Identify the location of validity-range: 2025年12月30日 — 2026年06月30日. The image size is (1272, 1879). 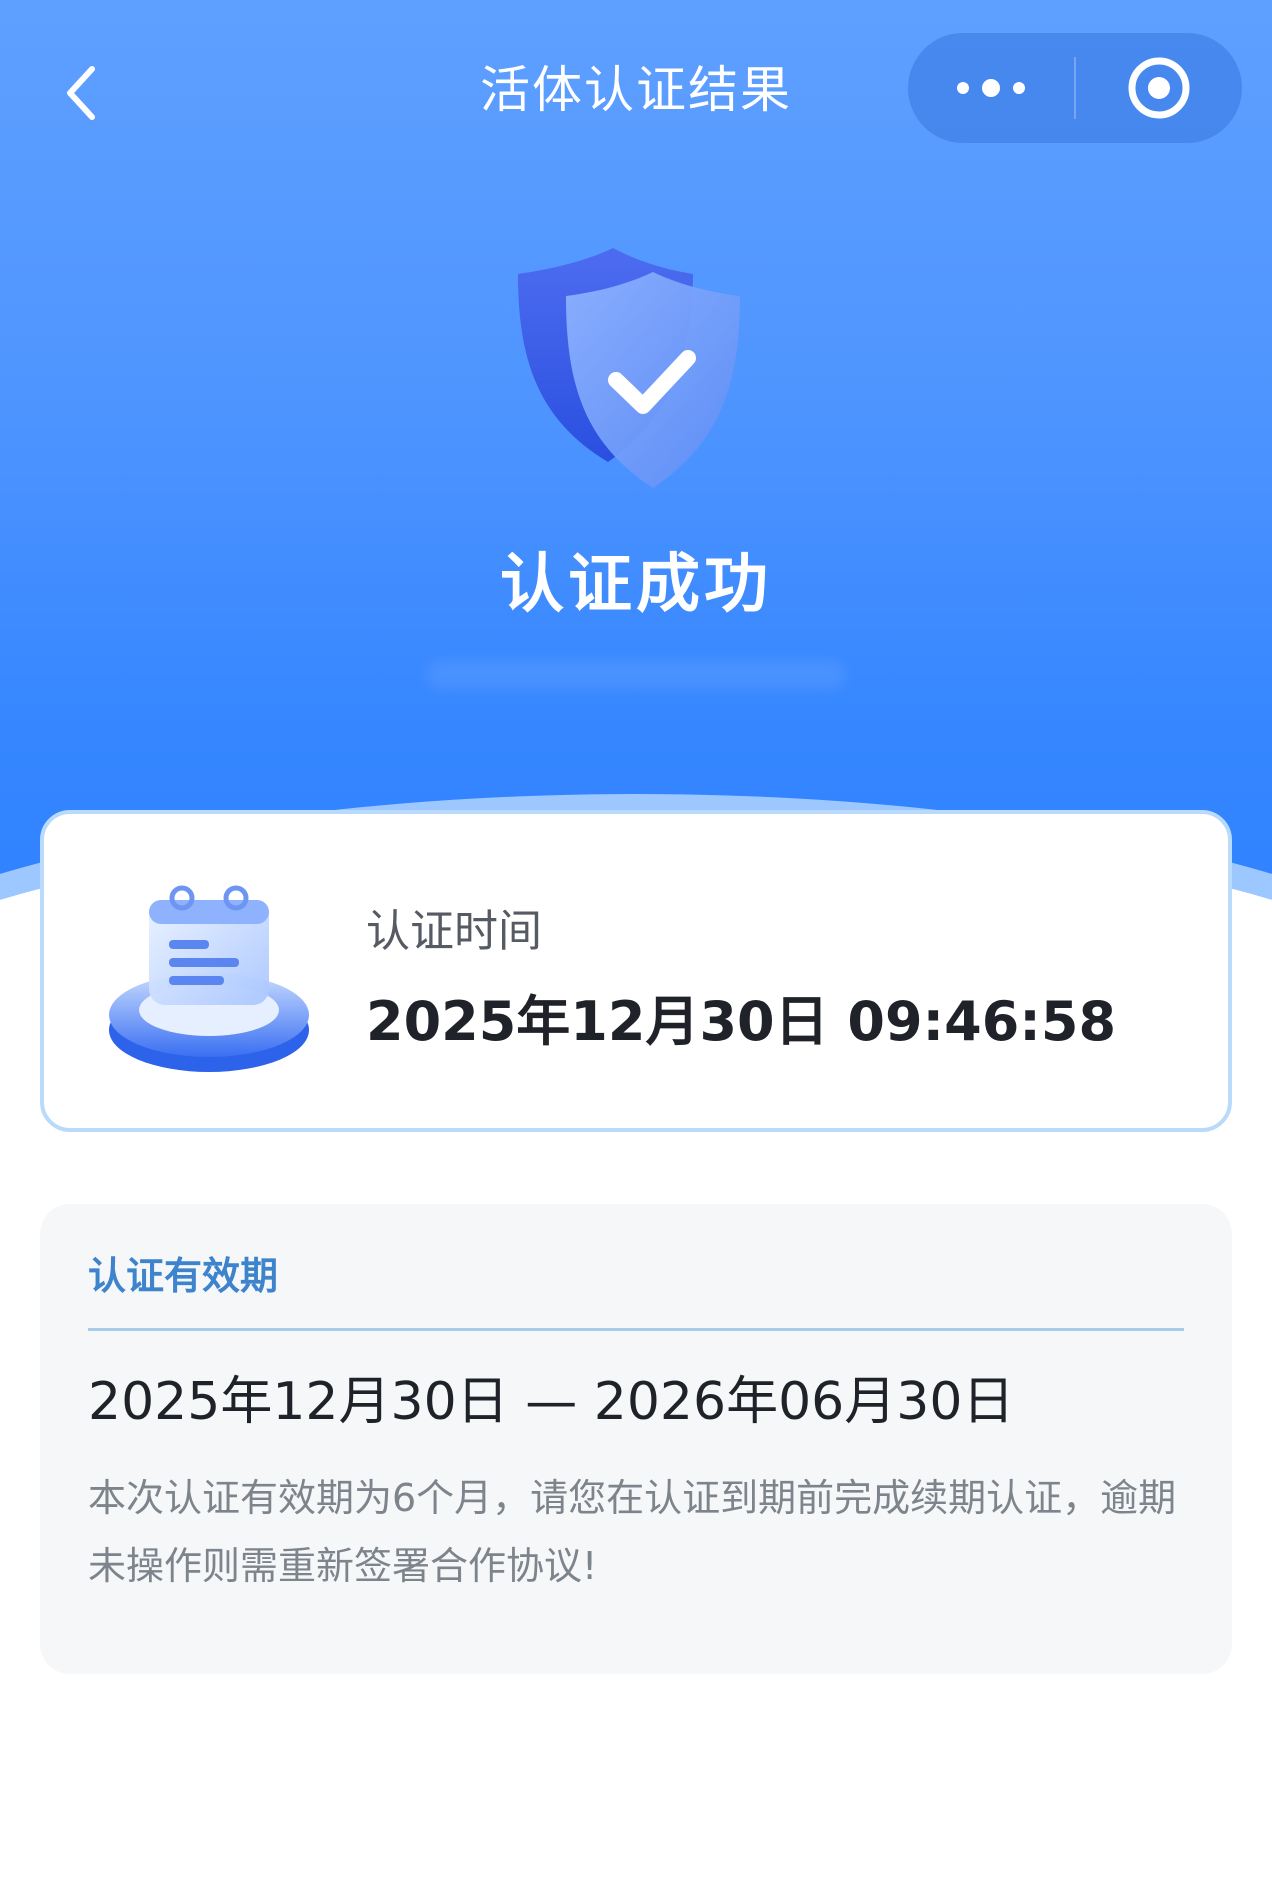
(551, 1402).